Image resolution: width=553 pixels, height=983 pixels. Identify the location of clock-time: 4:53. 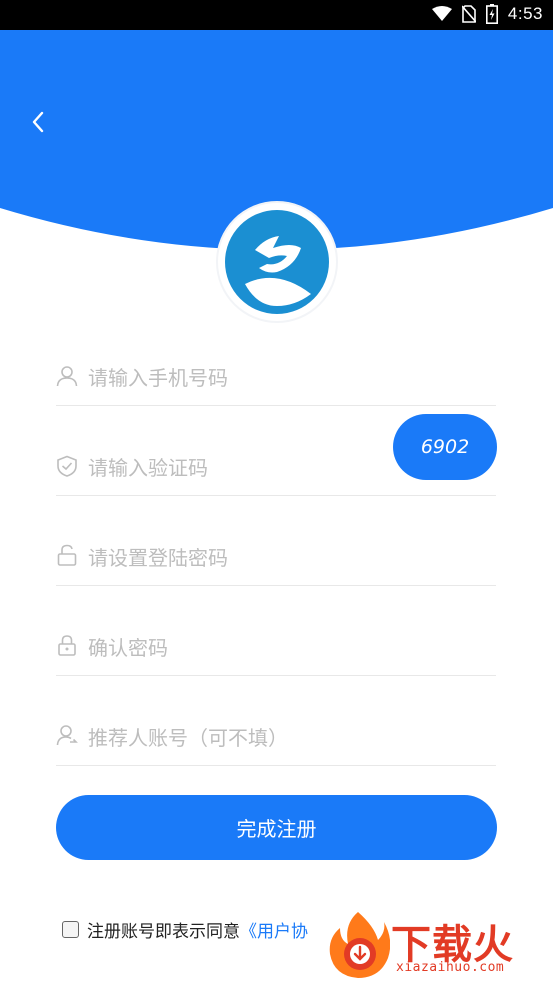
(525, 13).